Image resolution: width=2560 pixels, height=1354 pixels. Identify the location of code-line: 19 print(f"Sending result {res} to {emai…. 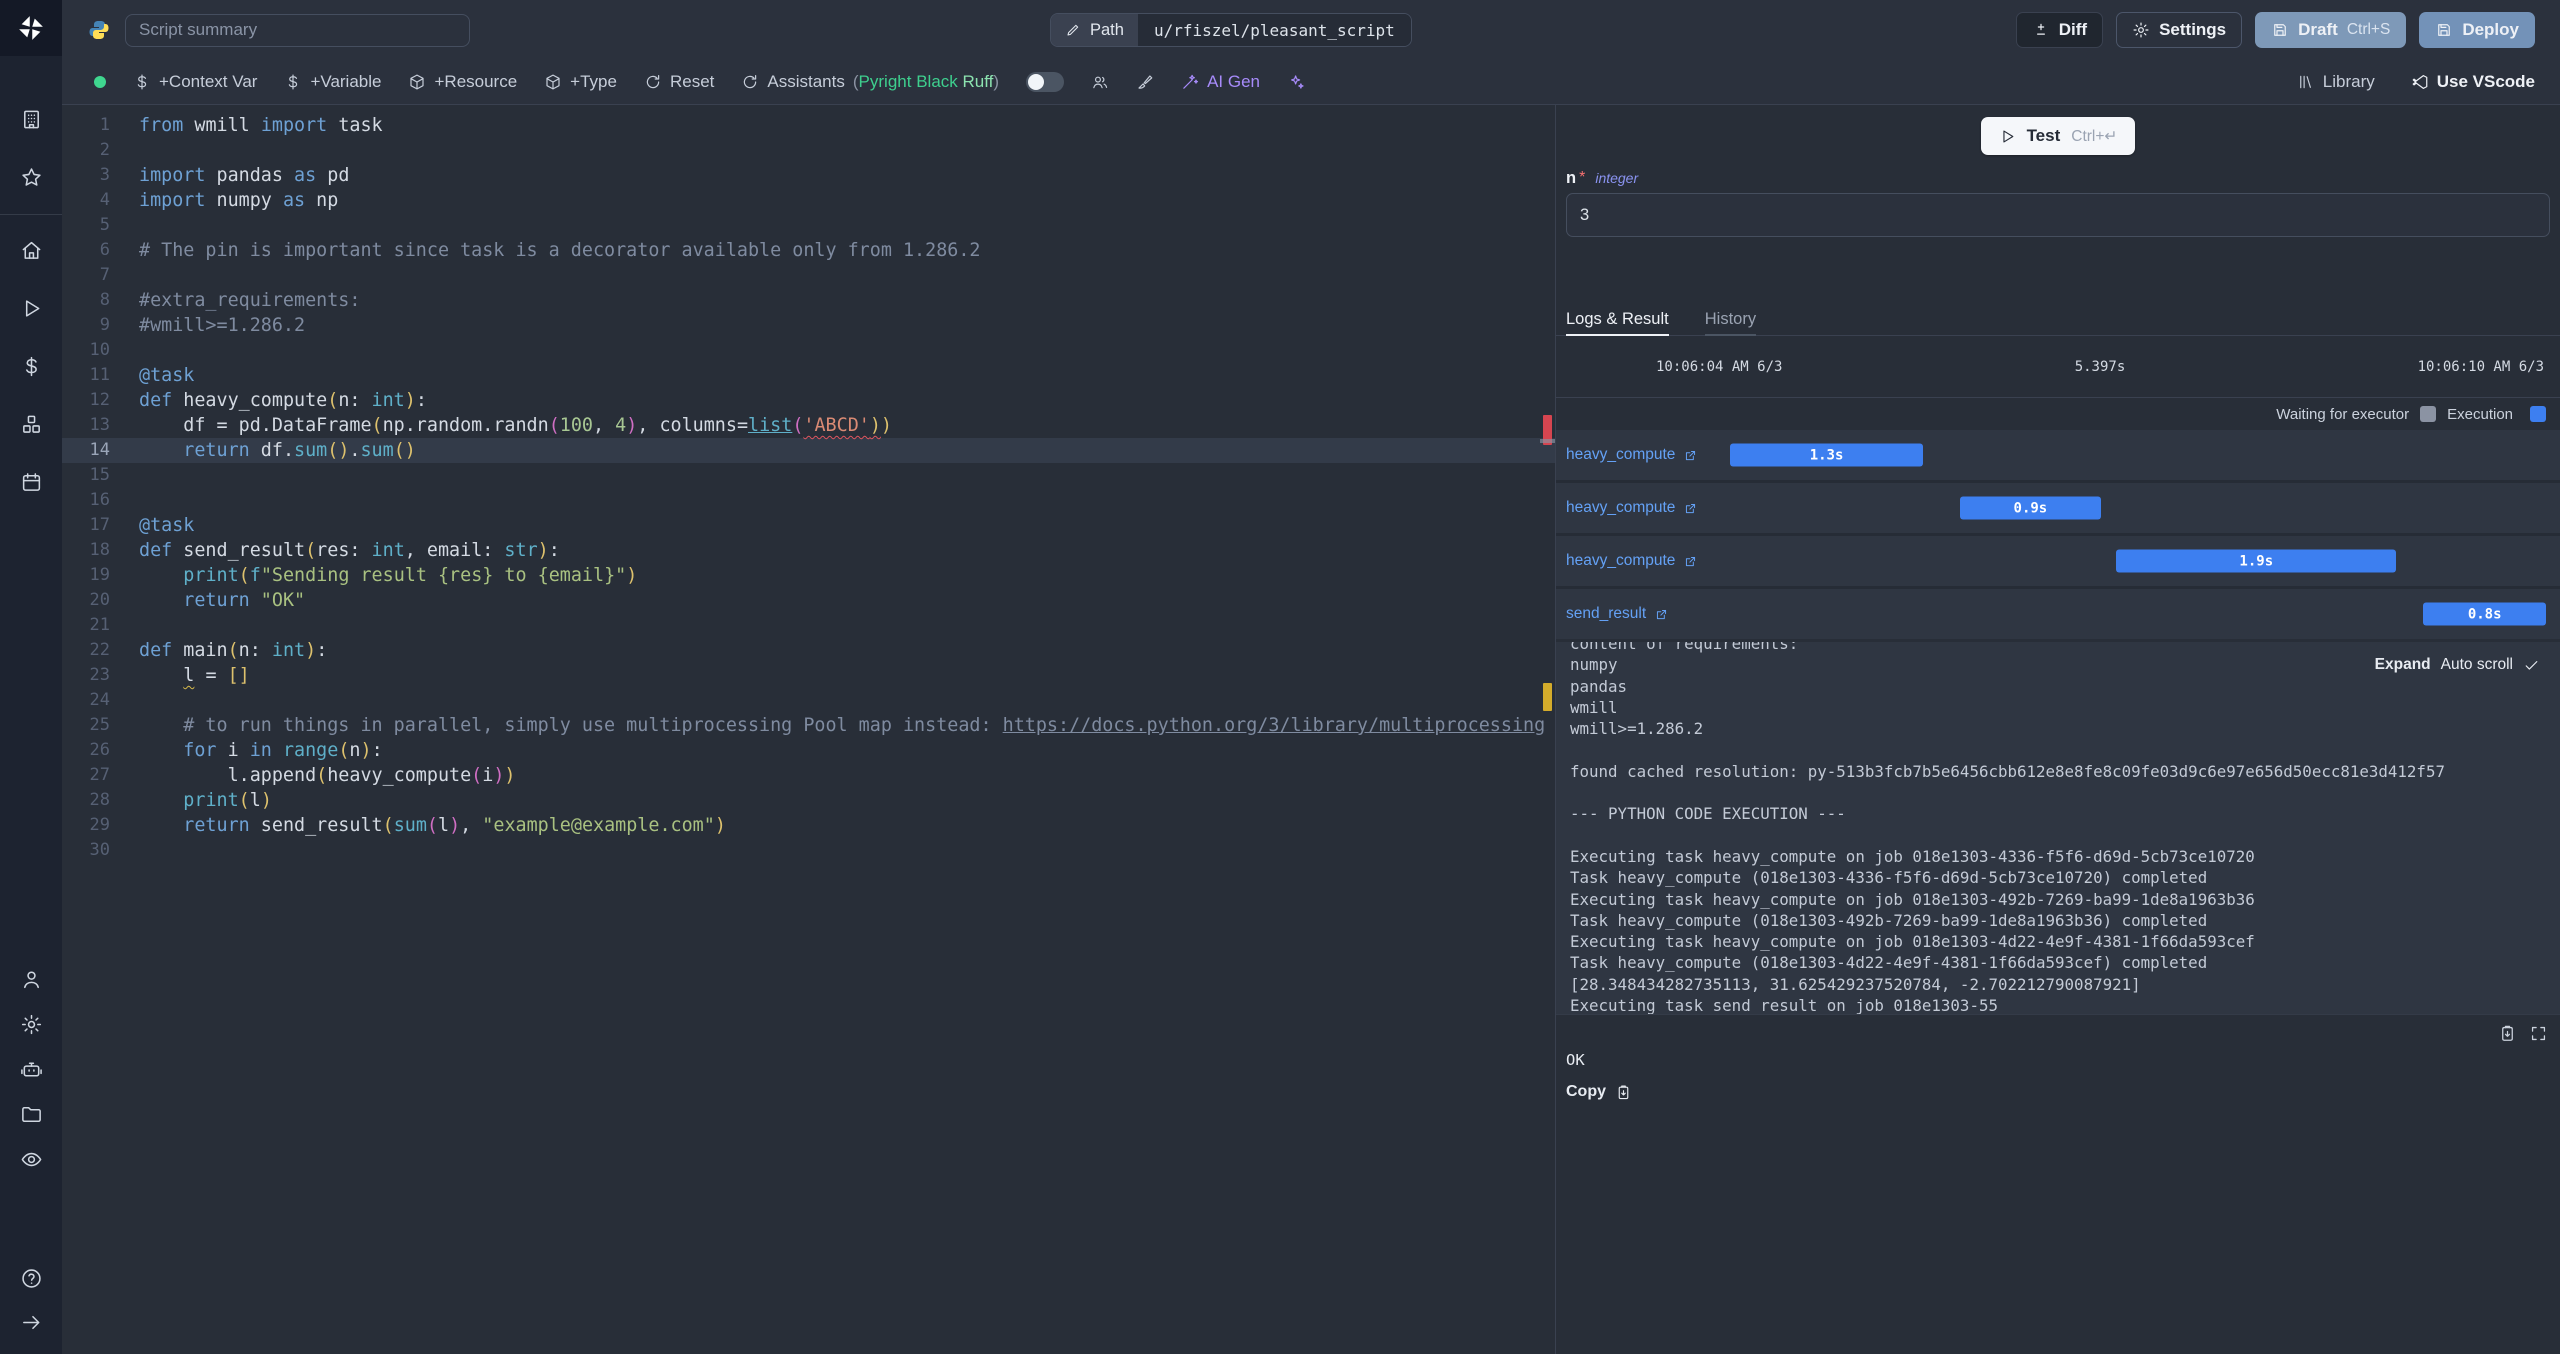
(808, 575).